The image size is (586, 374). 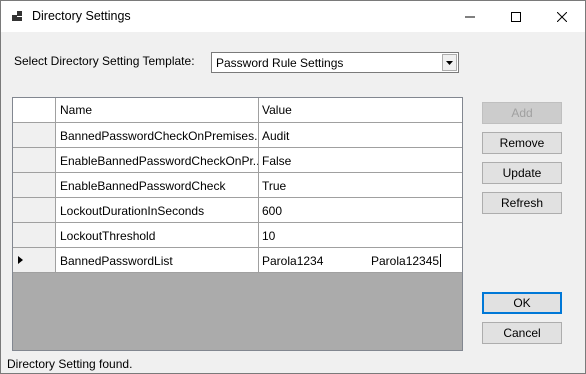 I want to click on update-button: Update, so click(x=522, y=173).